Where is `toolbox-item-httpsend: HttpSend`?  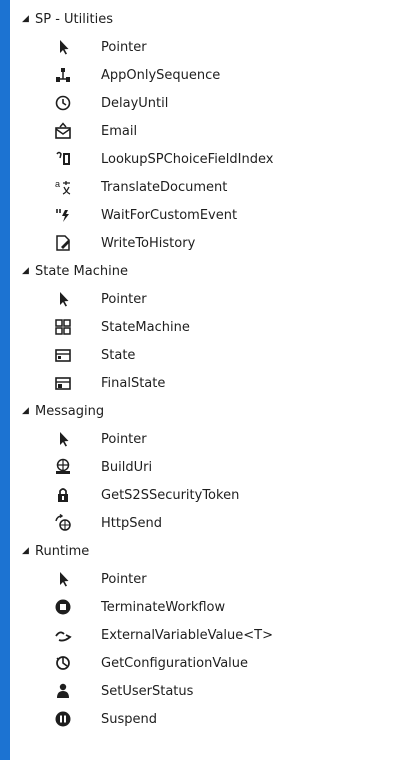
toolbox-item-httpsend: HttpSend is located at coordinates (213, 523).